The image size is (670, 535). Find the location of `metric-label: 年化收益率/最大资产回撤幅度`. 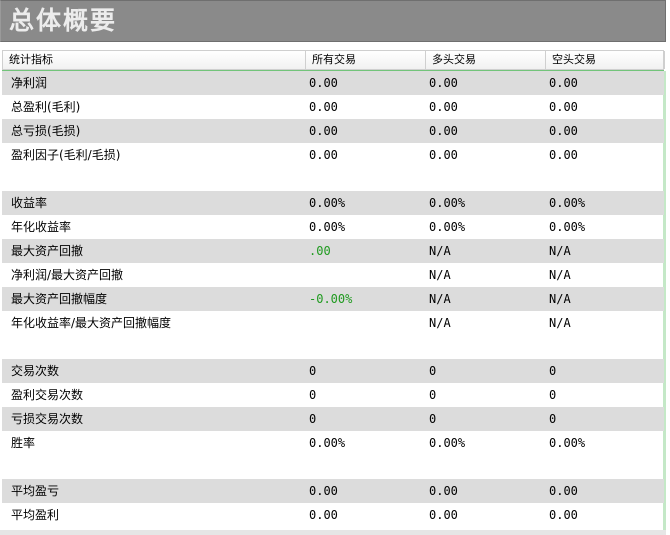

metric-label: 年化收益率/最大资产回撤幅度 is located at coordinates (91, 323).